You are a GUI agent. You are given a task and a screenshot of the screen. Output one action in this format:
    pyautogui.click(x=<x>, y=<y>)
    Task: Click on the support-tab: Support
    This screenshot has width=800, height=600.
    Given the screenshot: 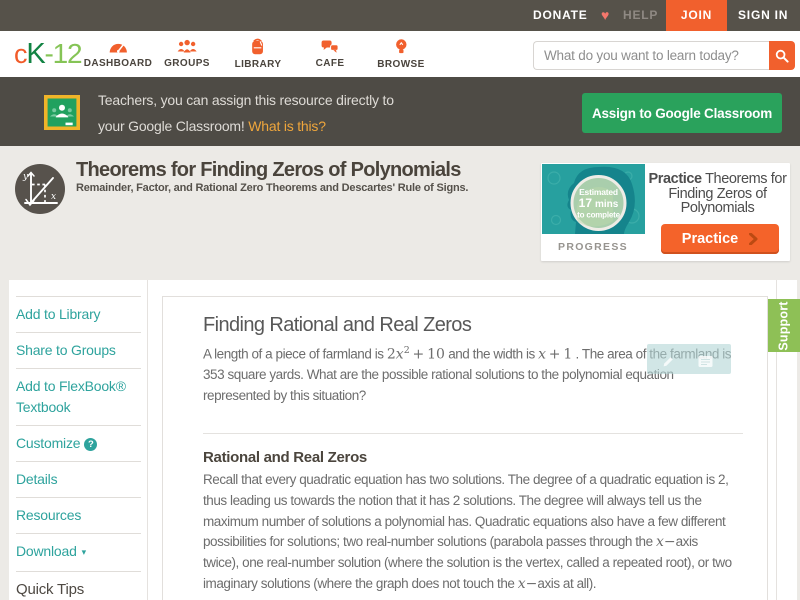 What is the action you would take?
    pyautogui.click(x=784, y=325)
    